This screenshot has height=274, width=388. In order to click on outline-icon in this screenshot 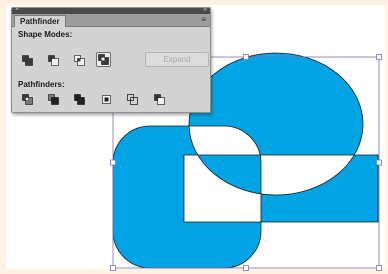, I will do `click(132, 99)`.